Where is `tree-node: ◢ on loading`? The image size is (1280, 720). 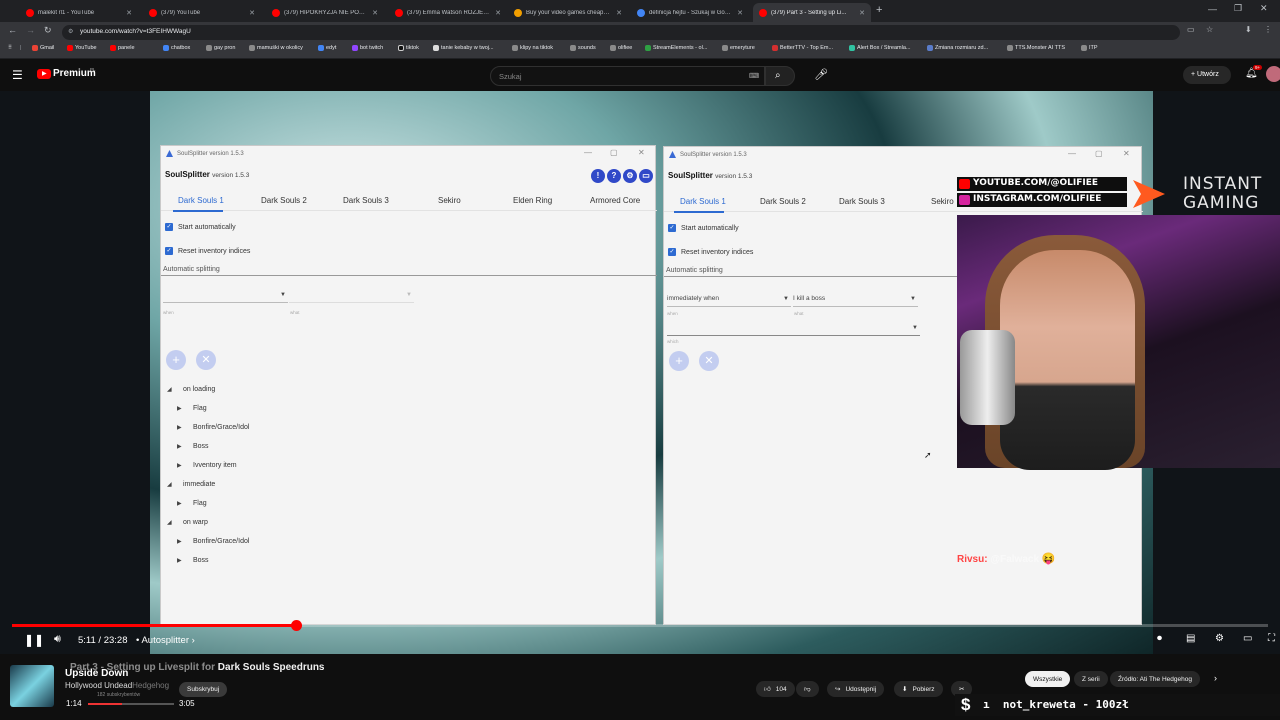
tree-node: ◢ on loading is located at coordinates (191, 389).